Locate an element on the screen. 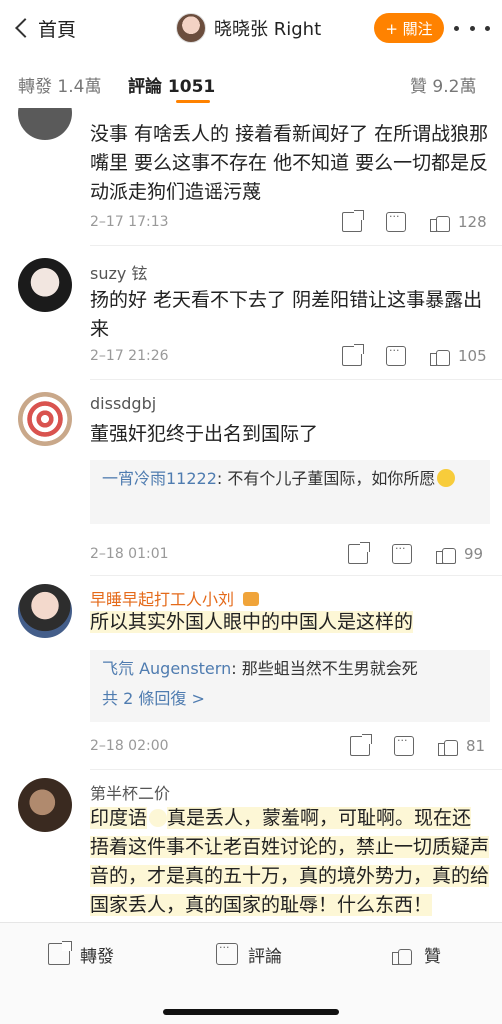 The height and width of the screenshot is (1024, 502). more-replies-link: 共 2 條回復 > is located at coordinates (290, 699).